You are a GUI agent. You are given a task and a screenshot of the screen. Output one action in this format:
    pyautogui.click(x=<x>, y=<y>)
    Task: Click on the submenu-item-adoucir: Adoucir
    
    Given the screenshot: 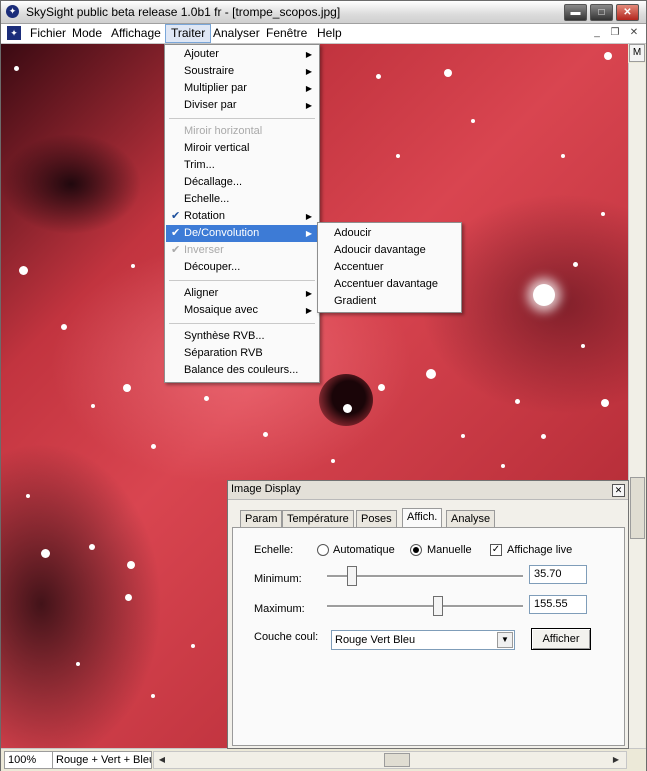 What is the action you would take?
    pyautogui.click(x=352, y=233)
    